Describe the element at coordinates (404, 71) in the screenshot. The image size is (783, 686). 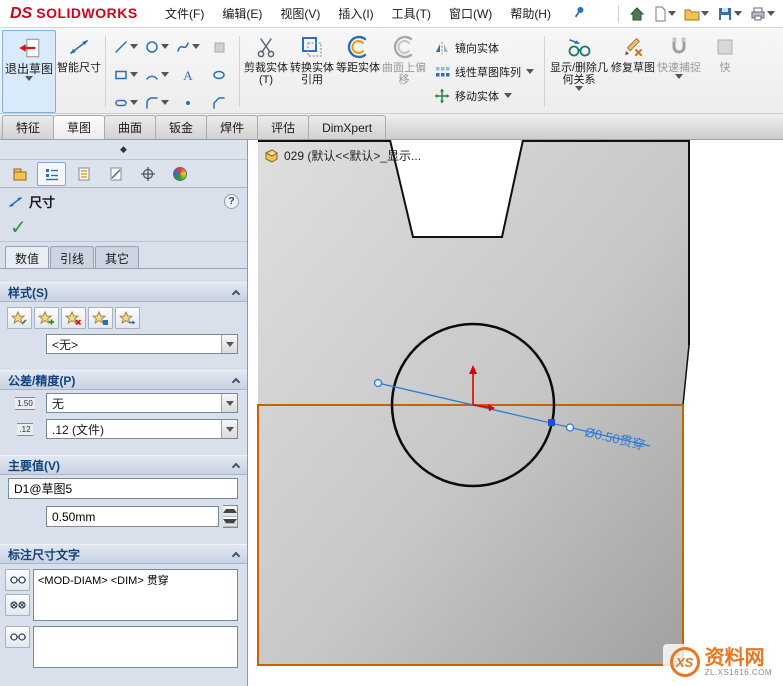
I see `surface-offset-button: 曲面上偏移` at that location.